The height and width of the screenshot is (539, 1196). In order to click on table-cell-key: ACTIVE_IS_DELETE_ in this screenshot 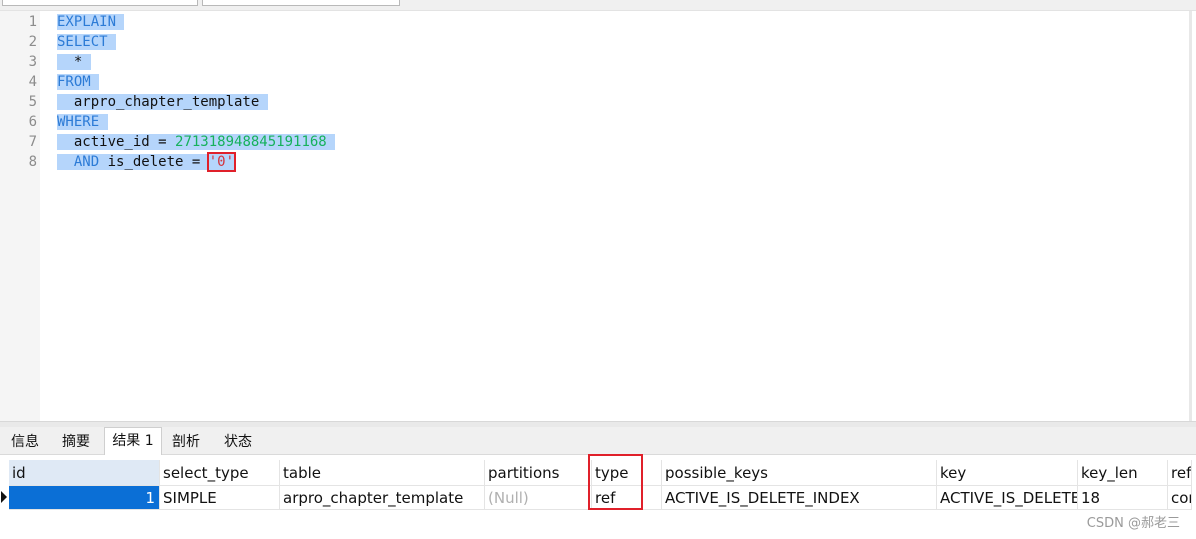, I will do `click(1007, 498)`.